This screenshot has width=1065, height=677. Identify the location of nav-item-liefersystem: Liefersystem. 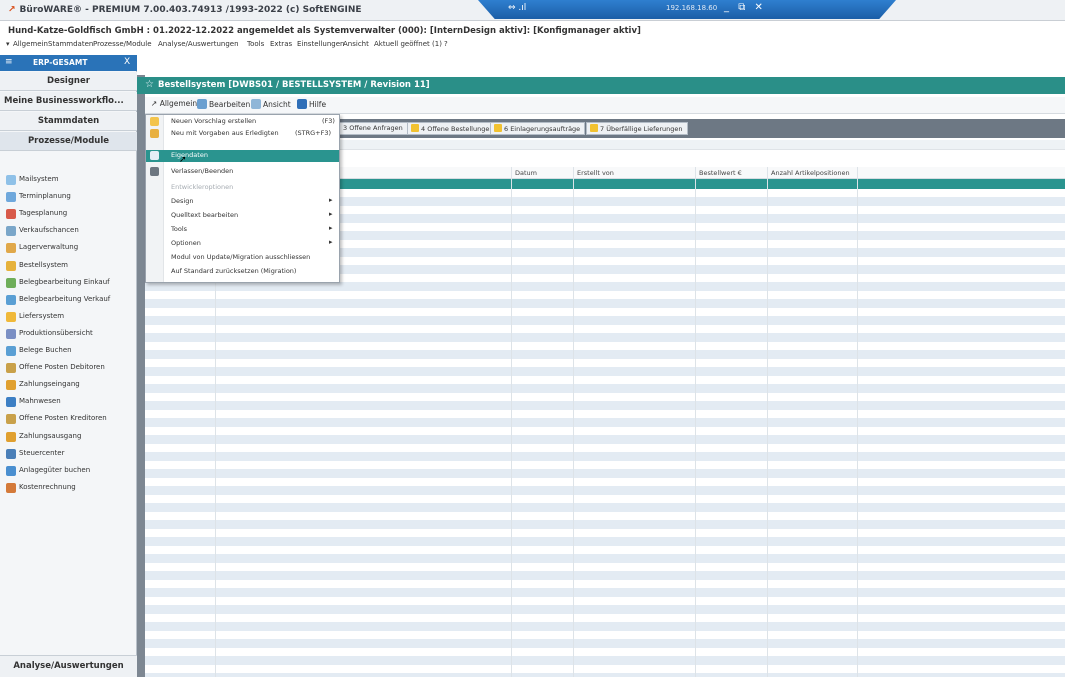
(71, 317).